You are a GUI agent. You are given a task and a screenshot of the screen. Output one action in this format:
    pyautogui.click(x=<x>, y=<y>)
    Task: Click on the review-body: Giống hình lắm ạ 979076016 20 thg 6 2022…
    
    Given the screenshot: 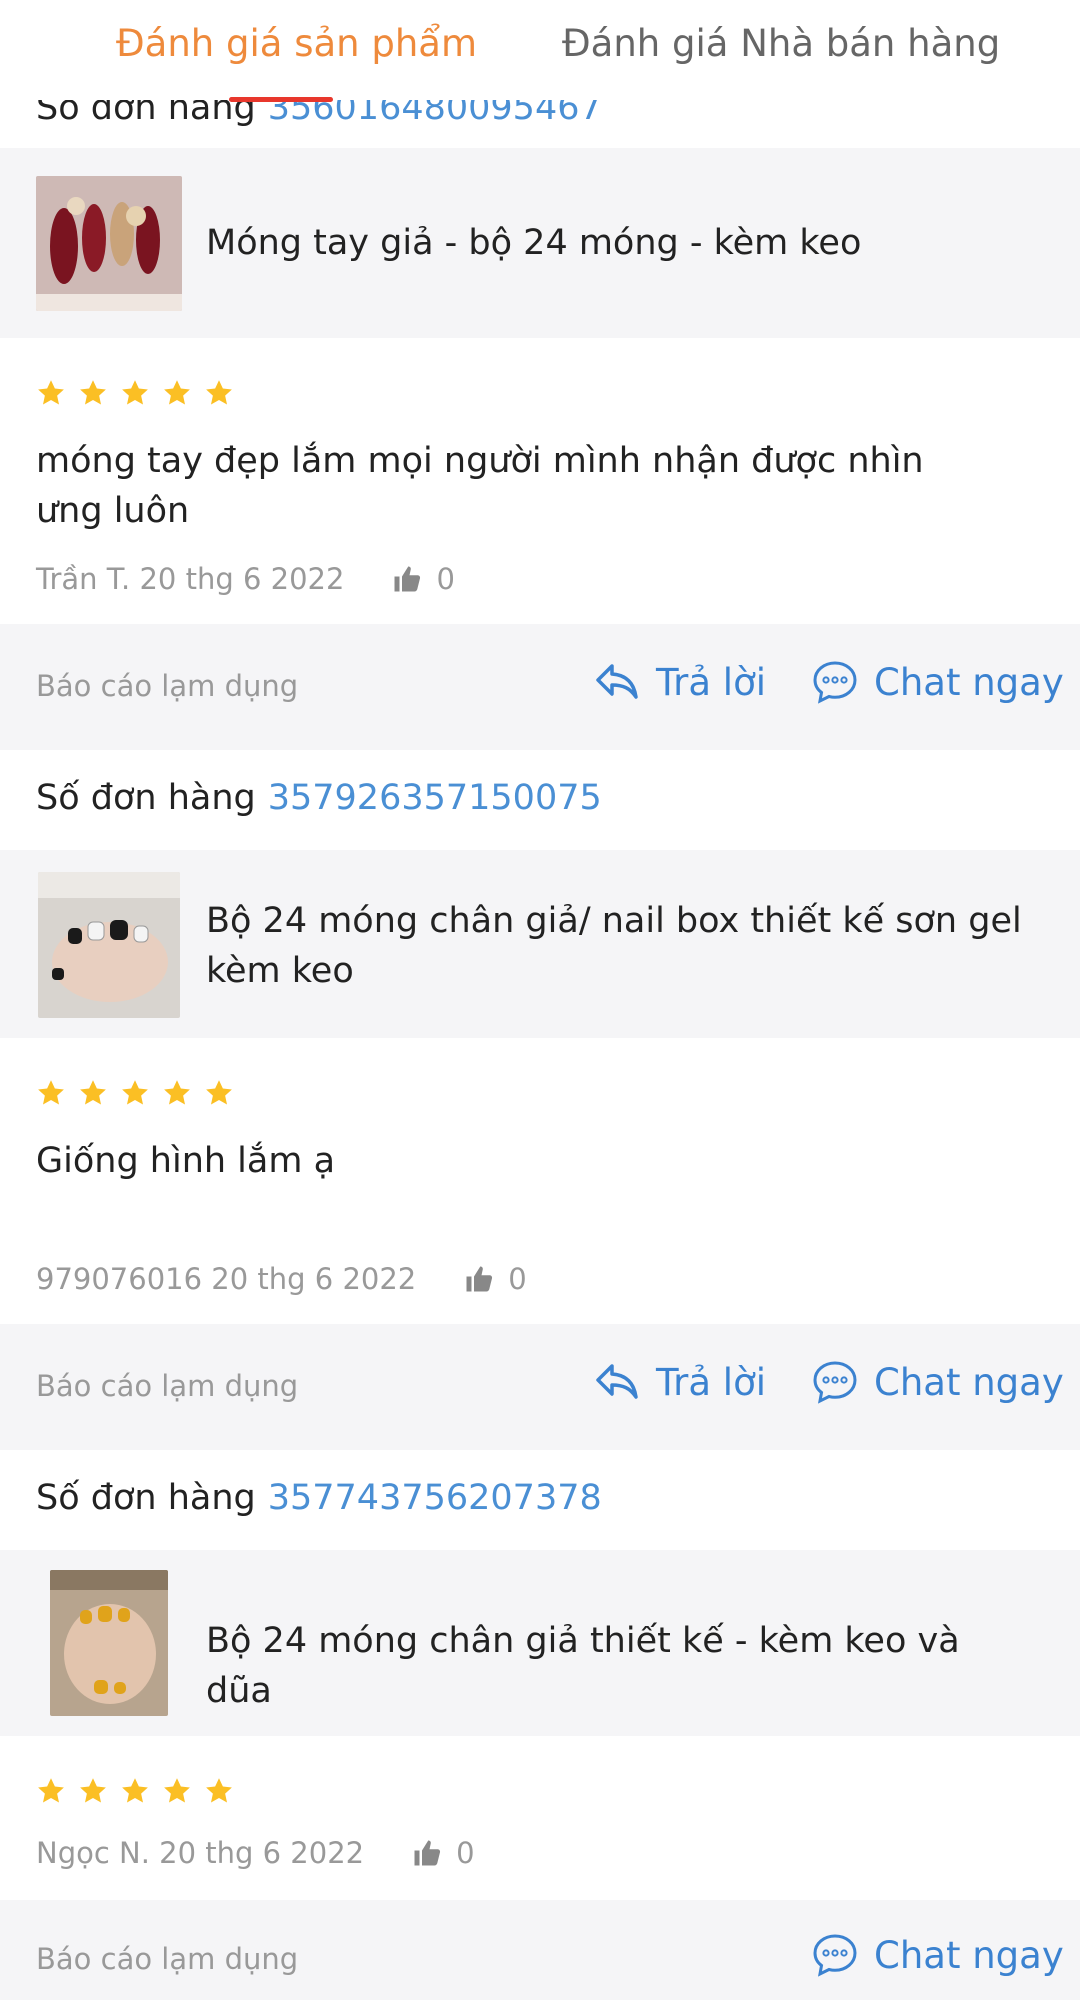 What is the action you would take?
    pyautogui.click(x=540, y=1181)
    